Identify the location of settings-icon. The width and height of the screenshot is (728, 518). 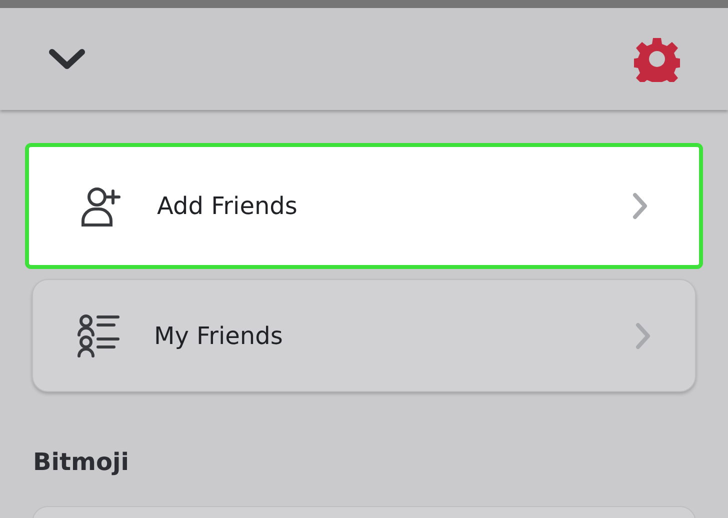
(657, 59).